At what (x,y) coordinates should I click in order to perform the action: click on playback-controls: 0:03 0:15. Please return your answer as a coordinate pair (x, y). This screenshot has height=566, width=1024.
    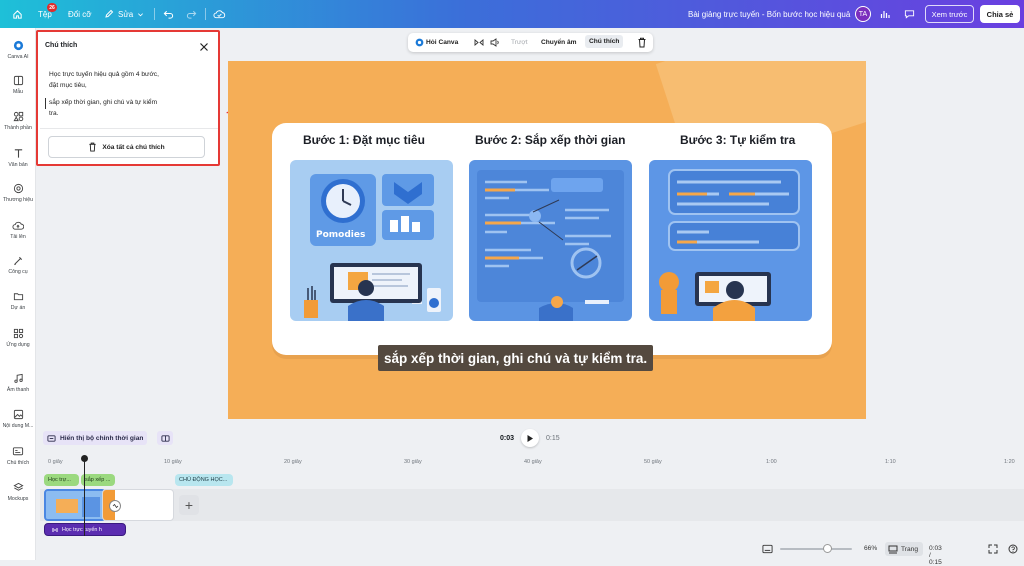
    Looking at the image, I should click on (530, 438).